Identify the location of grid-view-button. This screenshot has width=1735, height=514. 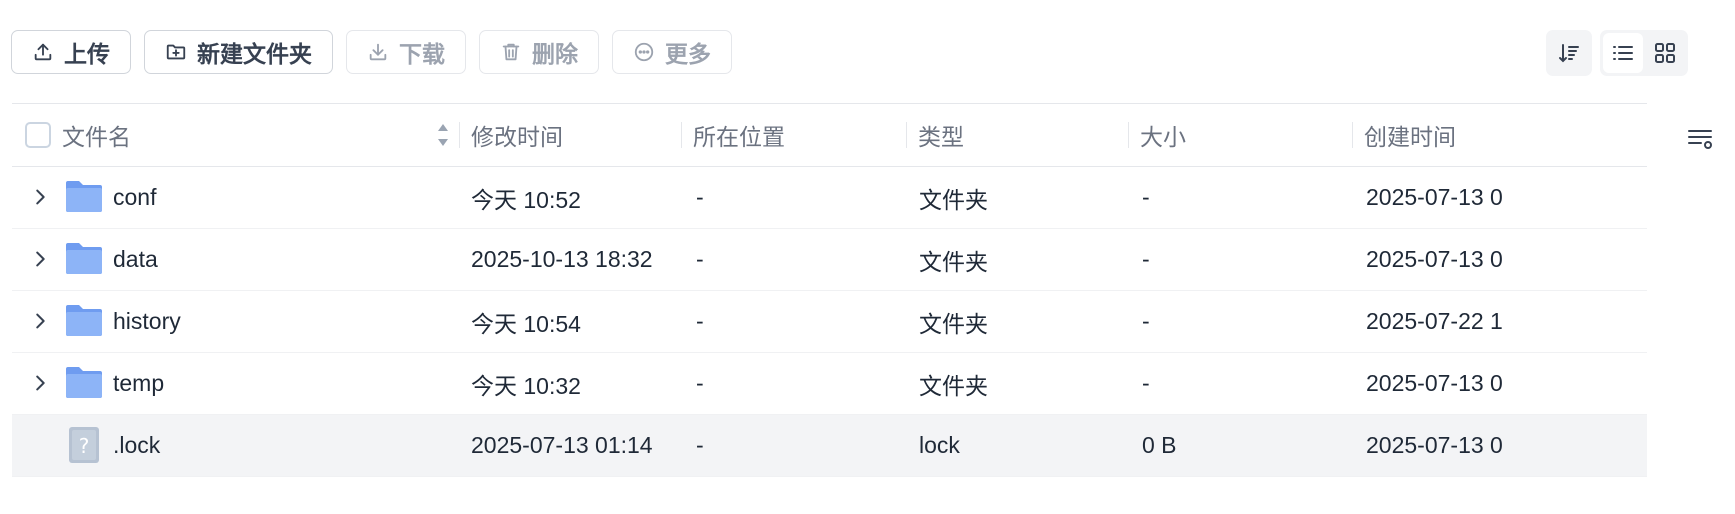
(1665, 53).